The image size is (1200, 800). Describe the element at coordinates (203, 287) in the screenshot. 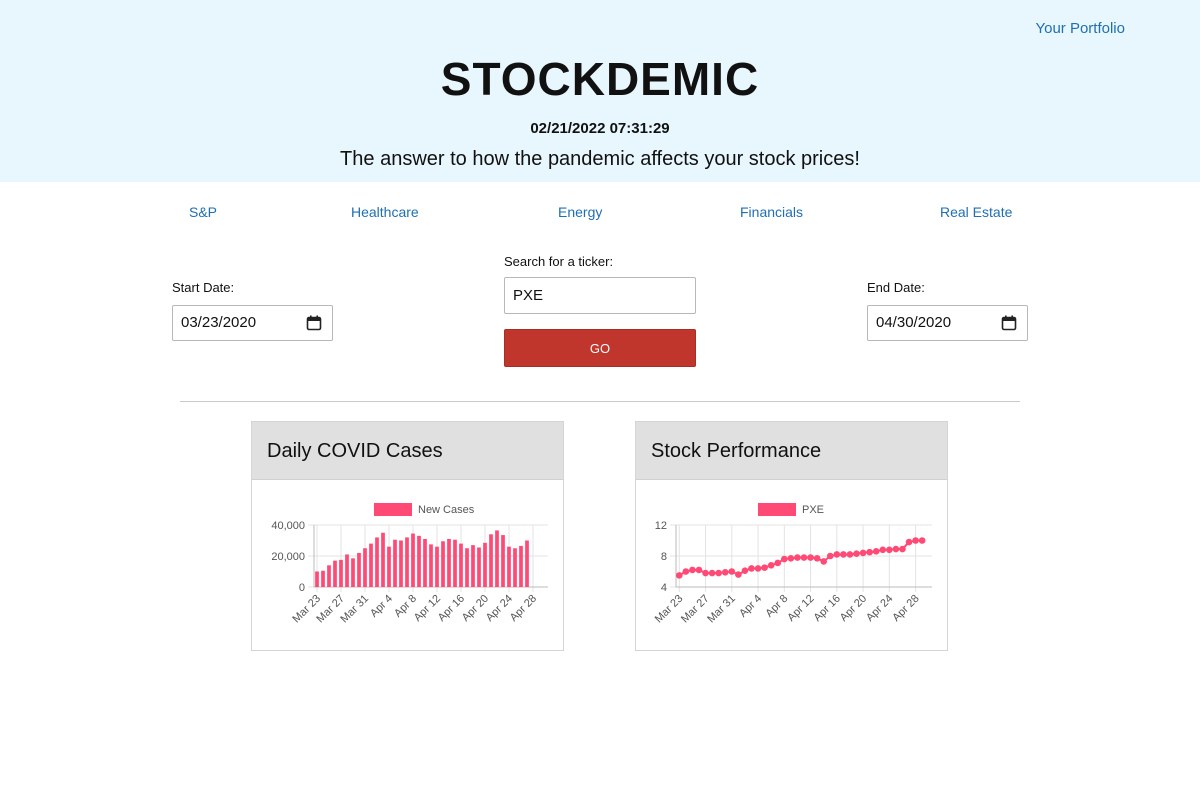

I see `start-date-label: Start Date:` at that location.